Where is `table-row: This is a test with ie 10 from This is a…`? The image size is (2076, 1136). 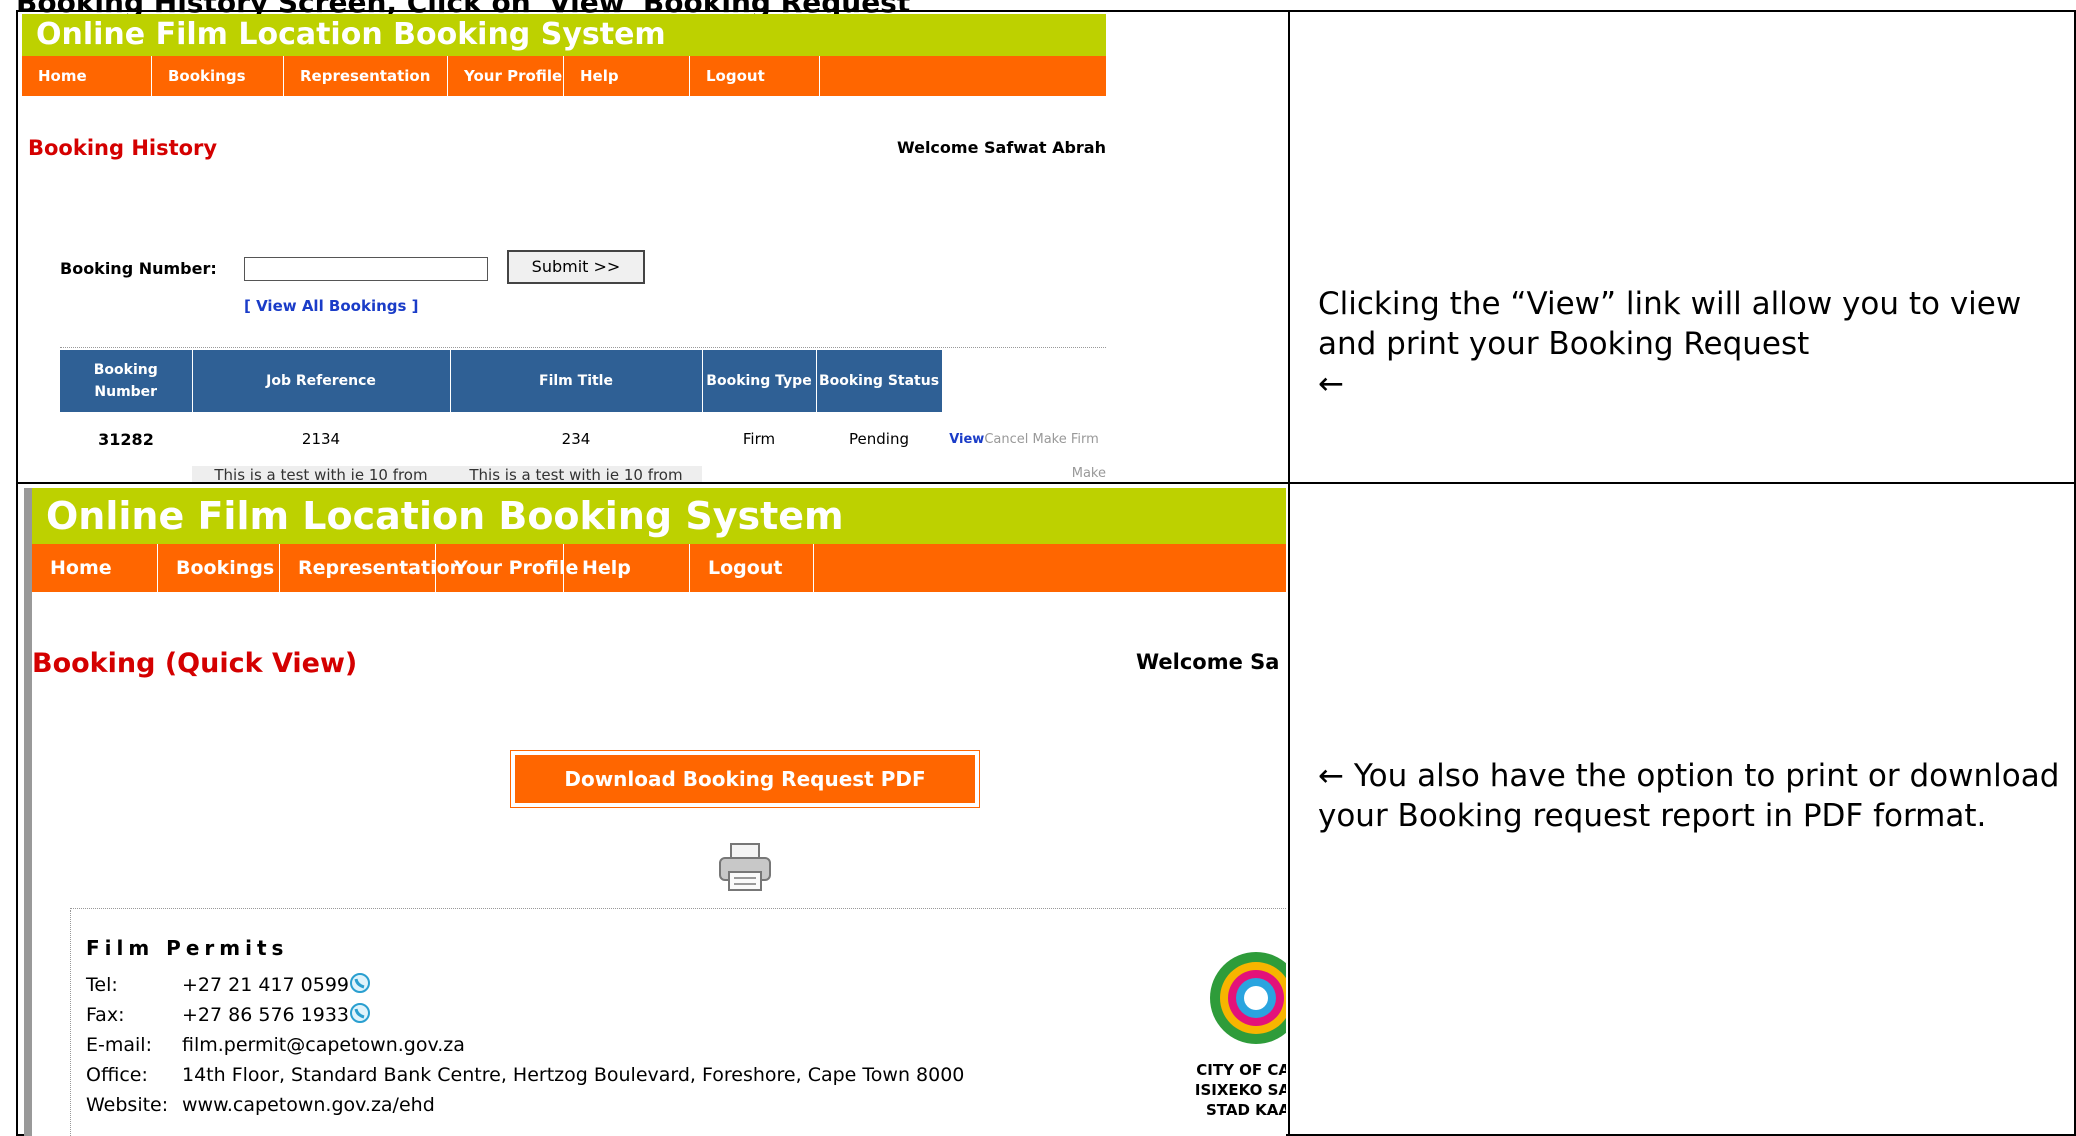
table-row: This is a test with ie 10 from This is a… is located at coordinates (583, 474).